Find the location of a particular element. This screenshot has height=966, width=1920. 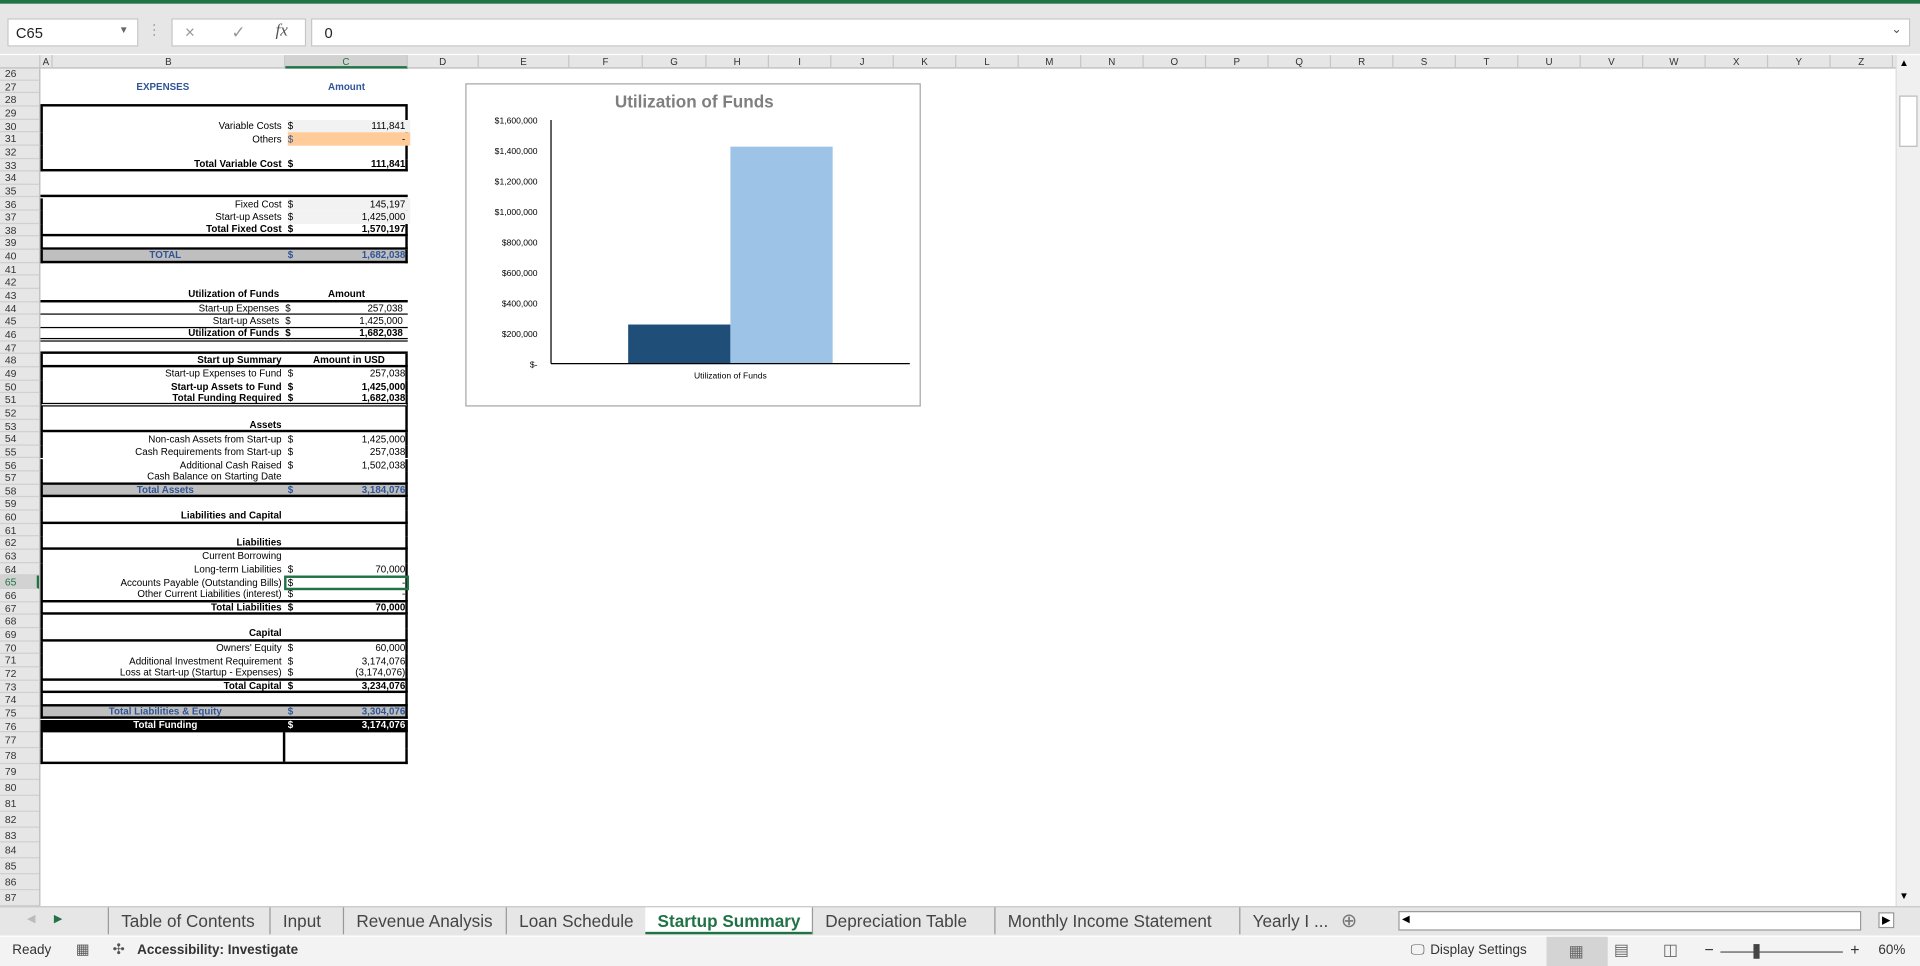

horizontal-scrollbar: ◀ is located at coordinates (1630, 921).